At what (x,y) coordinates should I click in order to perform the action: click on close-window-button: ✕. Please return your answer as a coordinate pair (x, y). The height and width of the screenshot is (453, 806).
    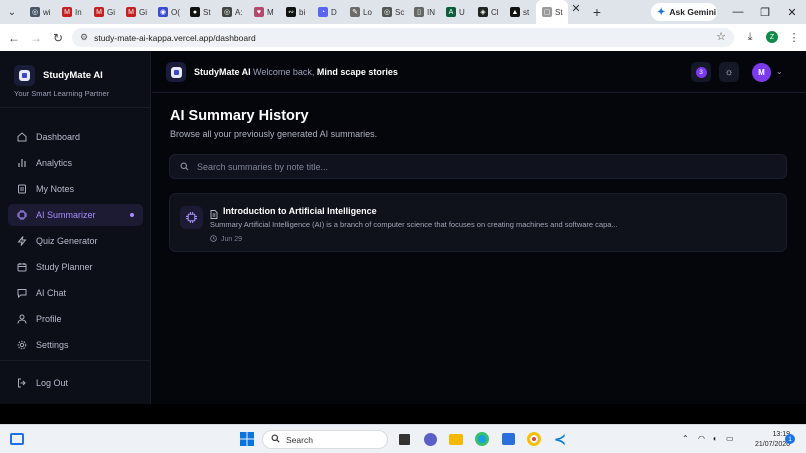
    Looking at the image, I should click on (792, 12).